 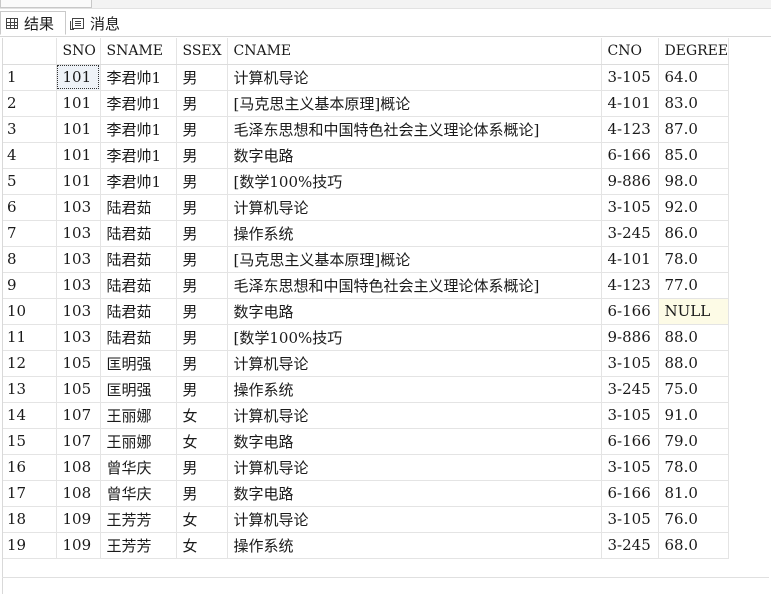 What do you see at coordinates (33, 23) in the screenshot?
I see `tab-results: 结果` at bounding box center [33, 23].